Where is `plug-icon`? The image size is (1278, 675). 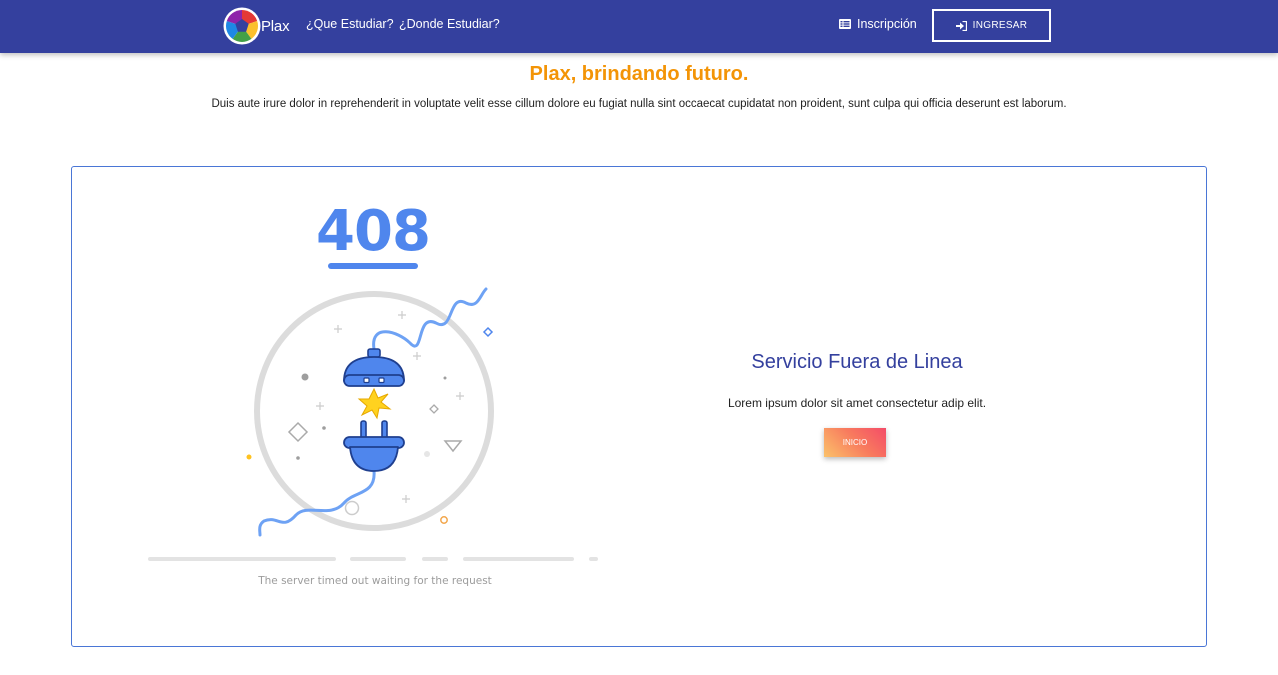
plug-icon is located at coordinates (374, 446).